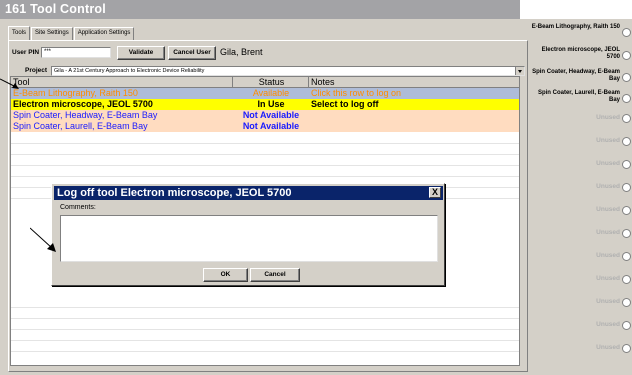 The height and width of the screenshot is (375, 632). I want to click on cancel-user-button: Cancel User, so click(192, 53).